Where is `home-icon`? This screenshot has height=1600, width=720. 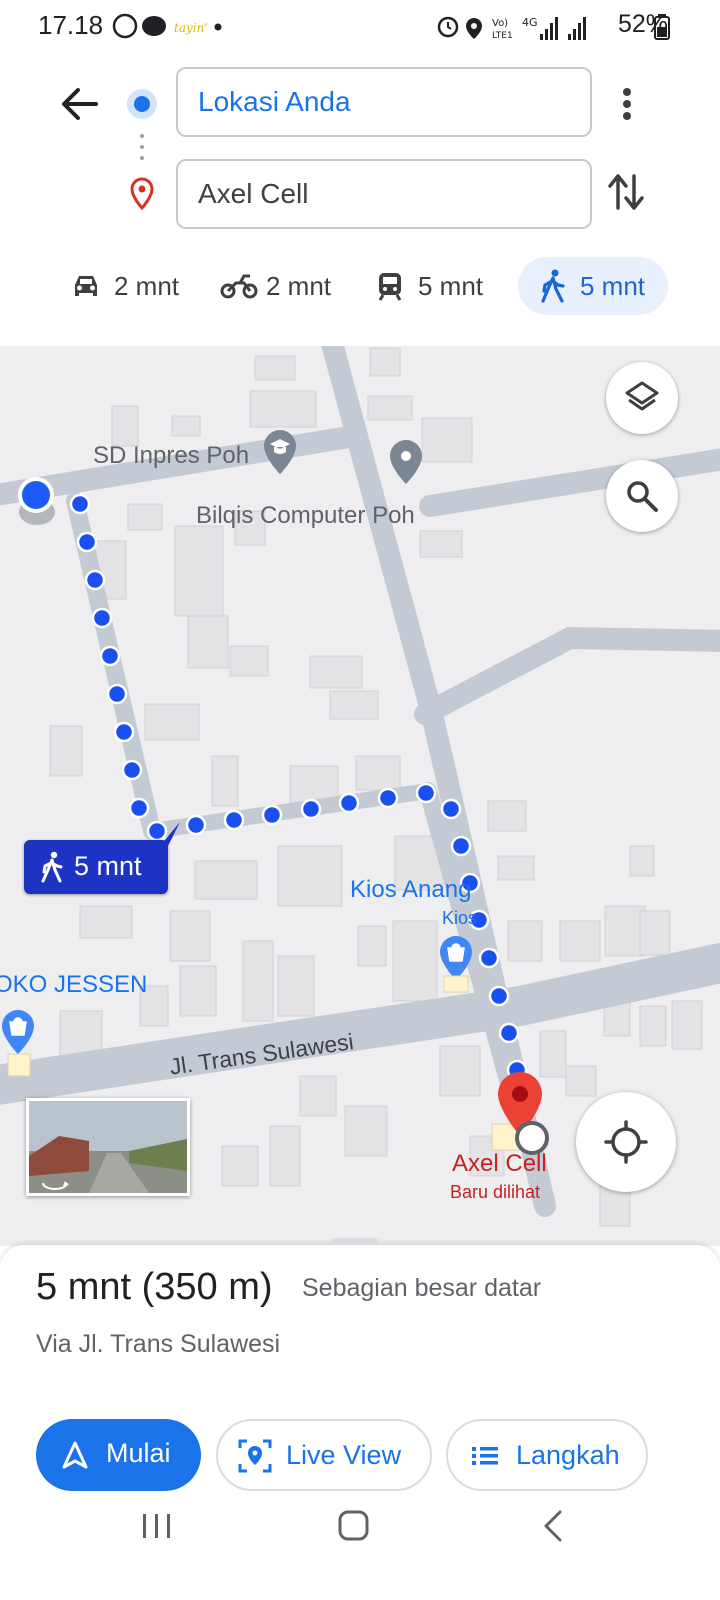 home-icon is located at coordinates (354, 1526).